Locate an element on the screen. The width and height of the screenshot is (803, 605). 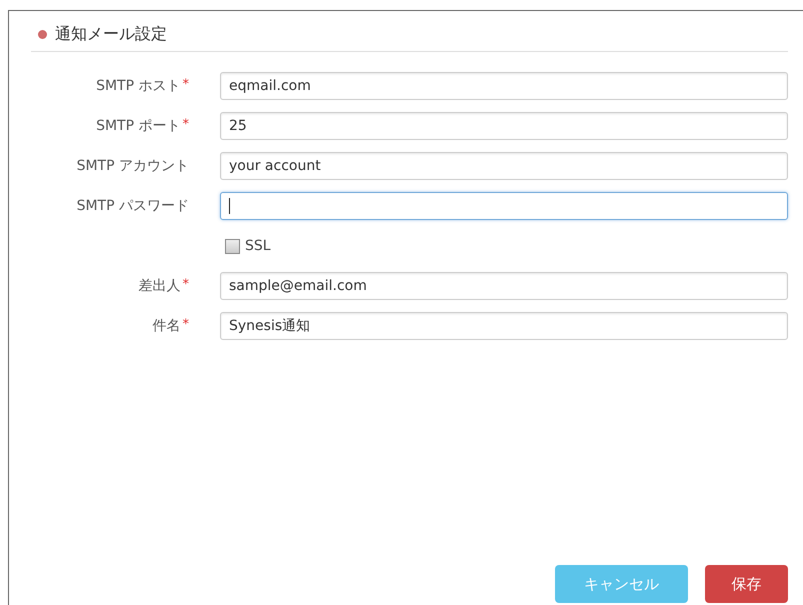
input-field: Synesis通知 is located at coordinates (504, 326).